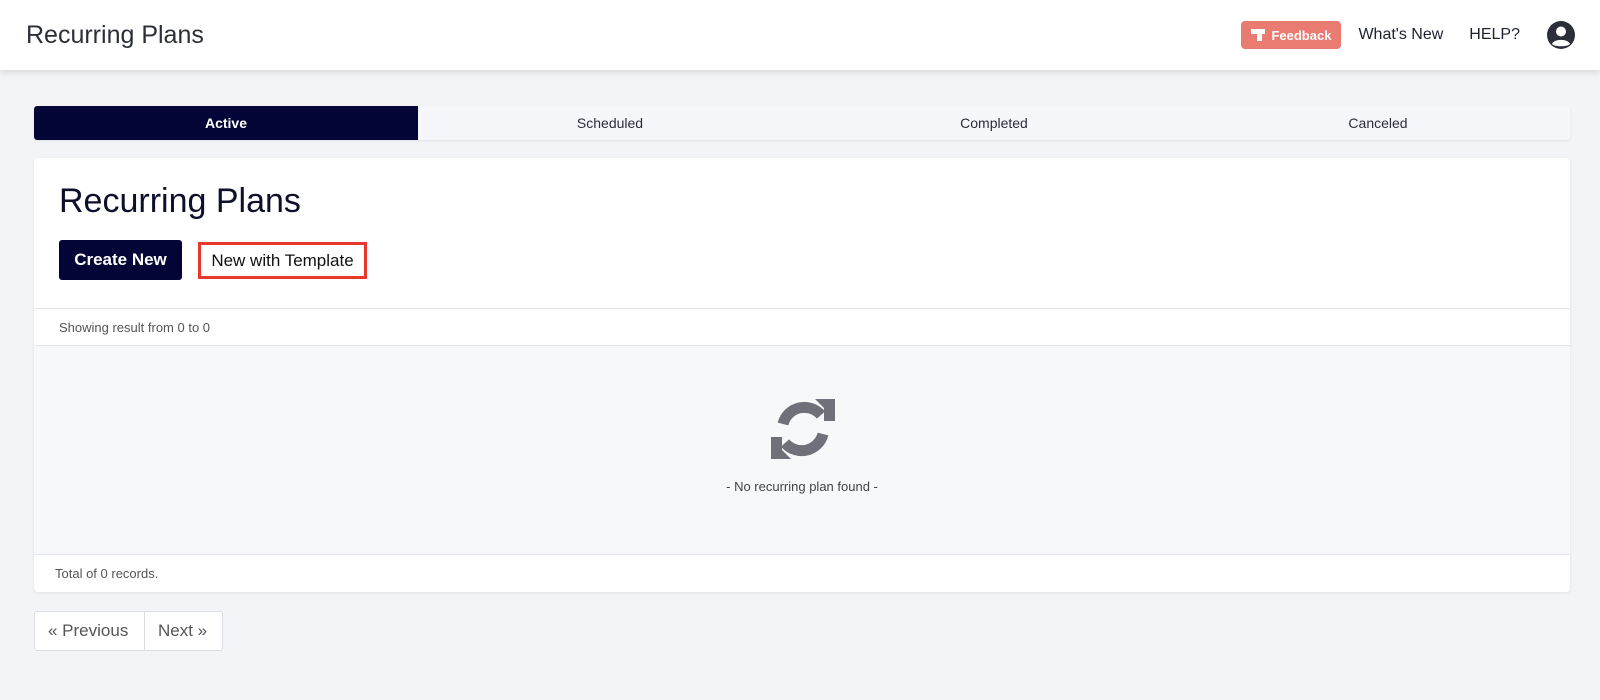  What do you see at coordinates (184, 631) in the screenshot?
I see `next-button: Next »` at bounding box center [184, 631].